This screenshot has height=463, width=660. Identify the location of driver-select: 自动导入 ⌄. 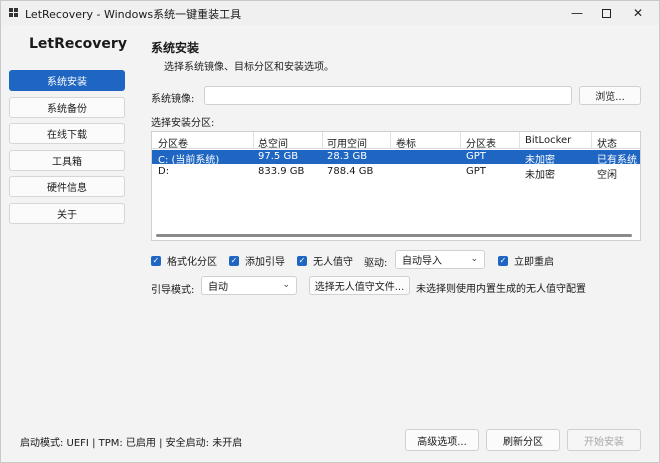
(440, 259).